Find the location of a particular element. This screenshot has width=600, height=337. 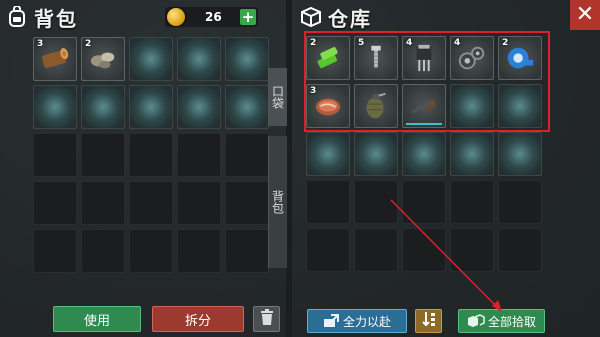

item-count: 3 is located at coordinates (40, 44).